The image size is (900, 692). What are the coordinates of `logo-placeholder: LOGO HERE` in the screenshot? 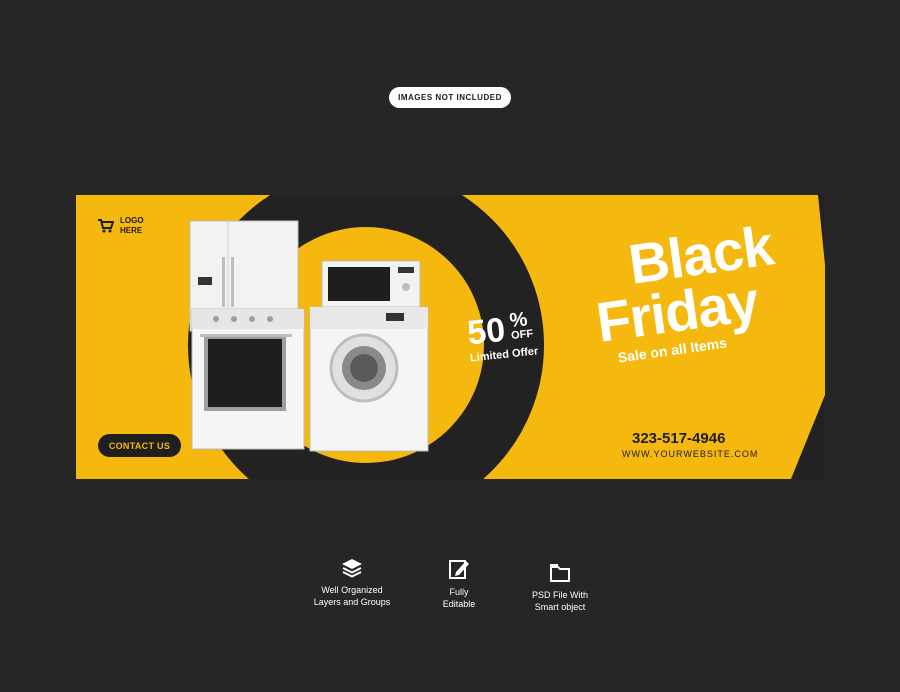 It's located at (121, 226).